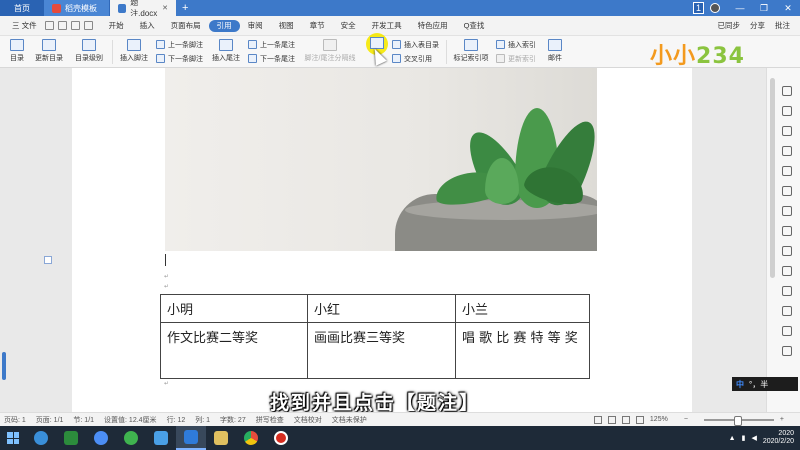 This screenshot has width=800, height=450. What do you see at coordinates (765, 384) in the screenshot?
I see `ime-indicator: 中 °，半` at bounding box center [765, 384].